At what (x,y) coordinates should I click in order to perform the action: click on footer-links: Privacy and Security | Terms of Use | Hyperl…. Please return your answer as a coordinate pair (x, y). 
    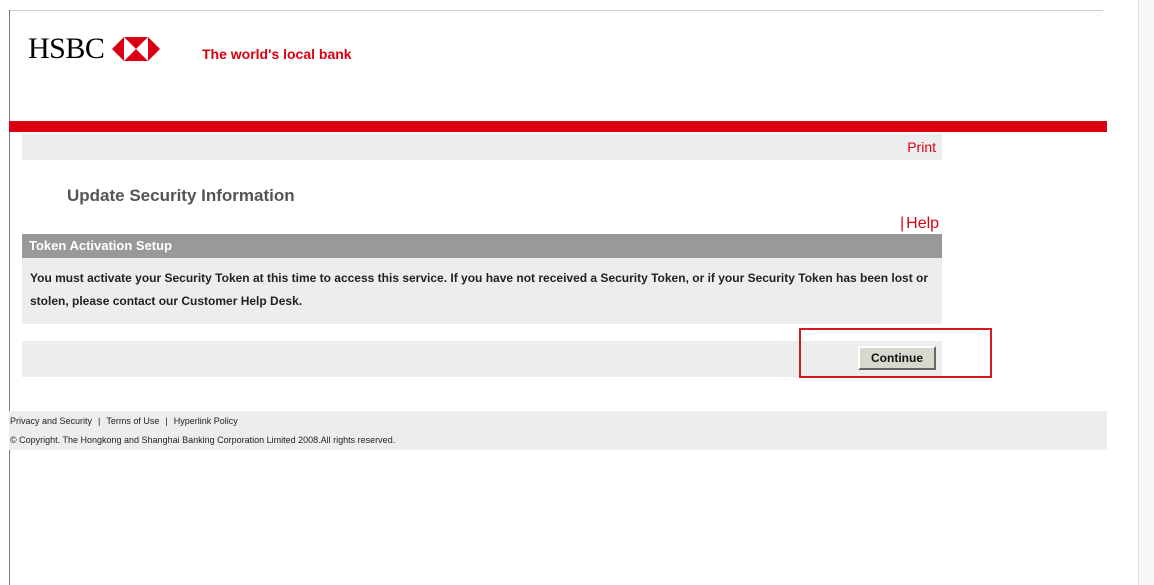
    Looking at the image, I should click on (124, 421).